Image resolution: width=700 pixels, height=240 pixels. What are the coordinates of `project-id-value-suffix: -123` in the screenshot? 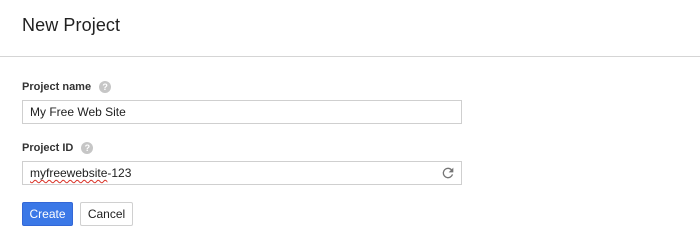 It's located at (119, 173).